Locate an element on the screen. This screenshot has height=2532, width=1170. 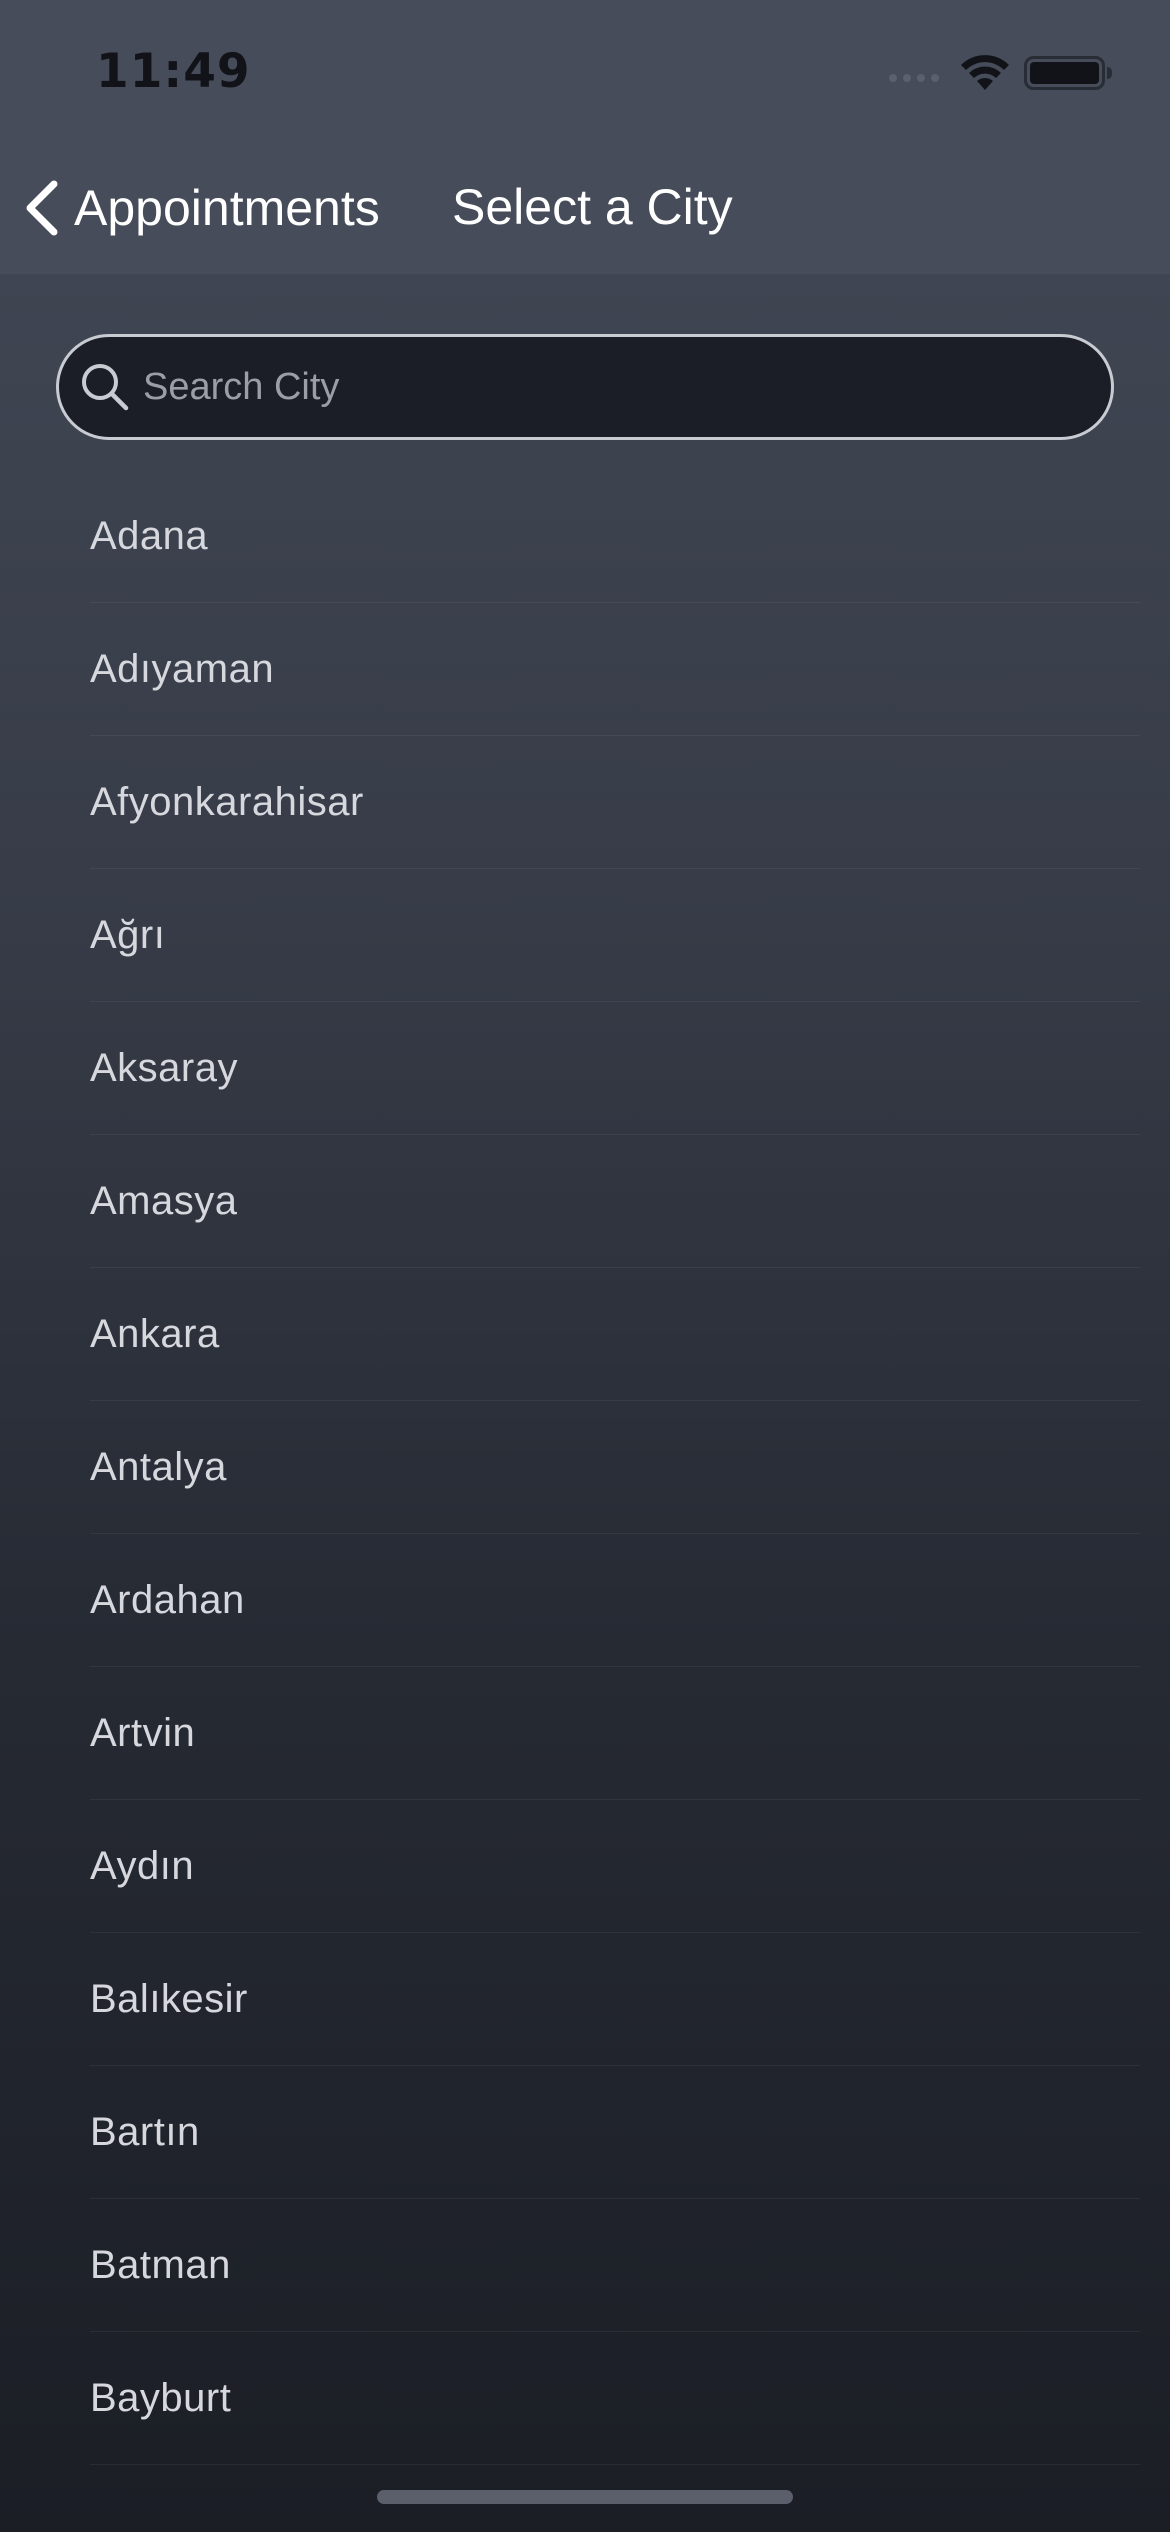
status-icons is located at coordinates (1001, 73).